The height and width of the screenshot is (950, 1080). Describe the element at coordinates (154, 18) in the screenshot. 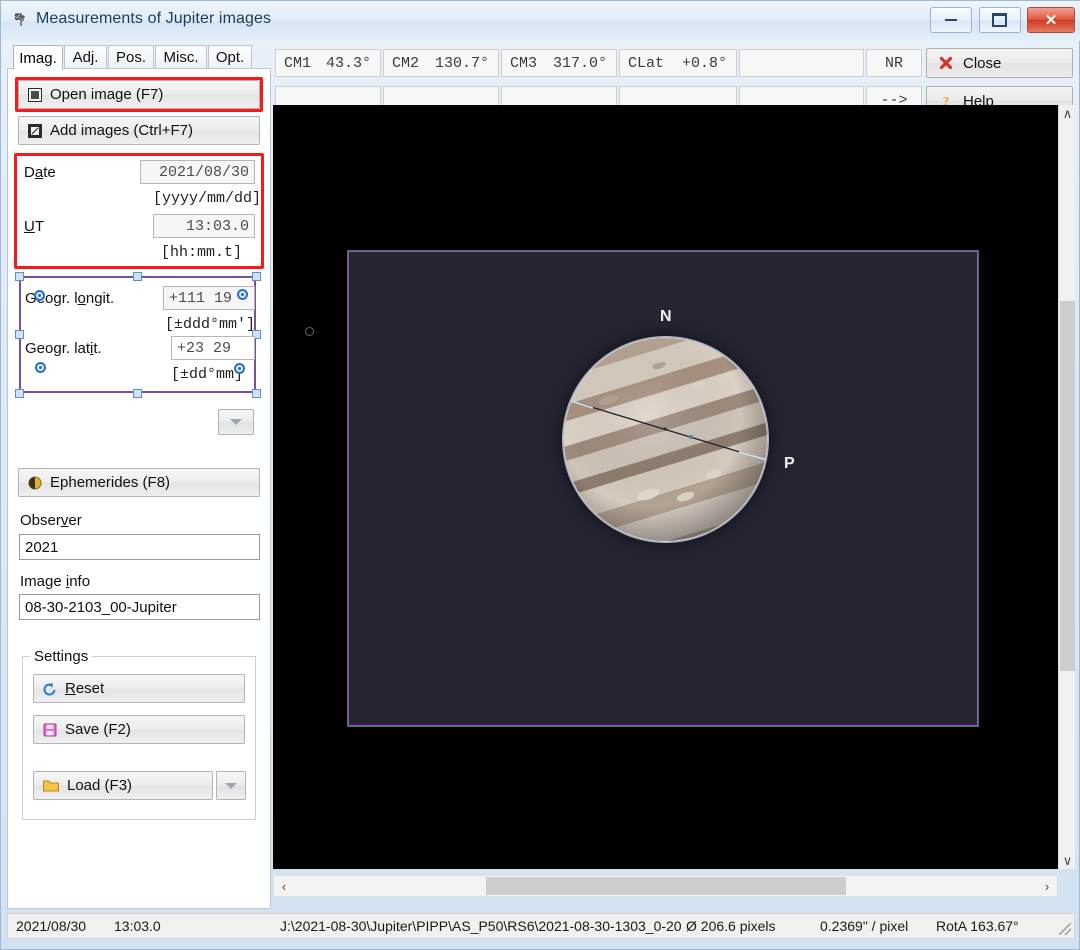

I see `window-title: Measurements of Jupiter images` at that location.